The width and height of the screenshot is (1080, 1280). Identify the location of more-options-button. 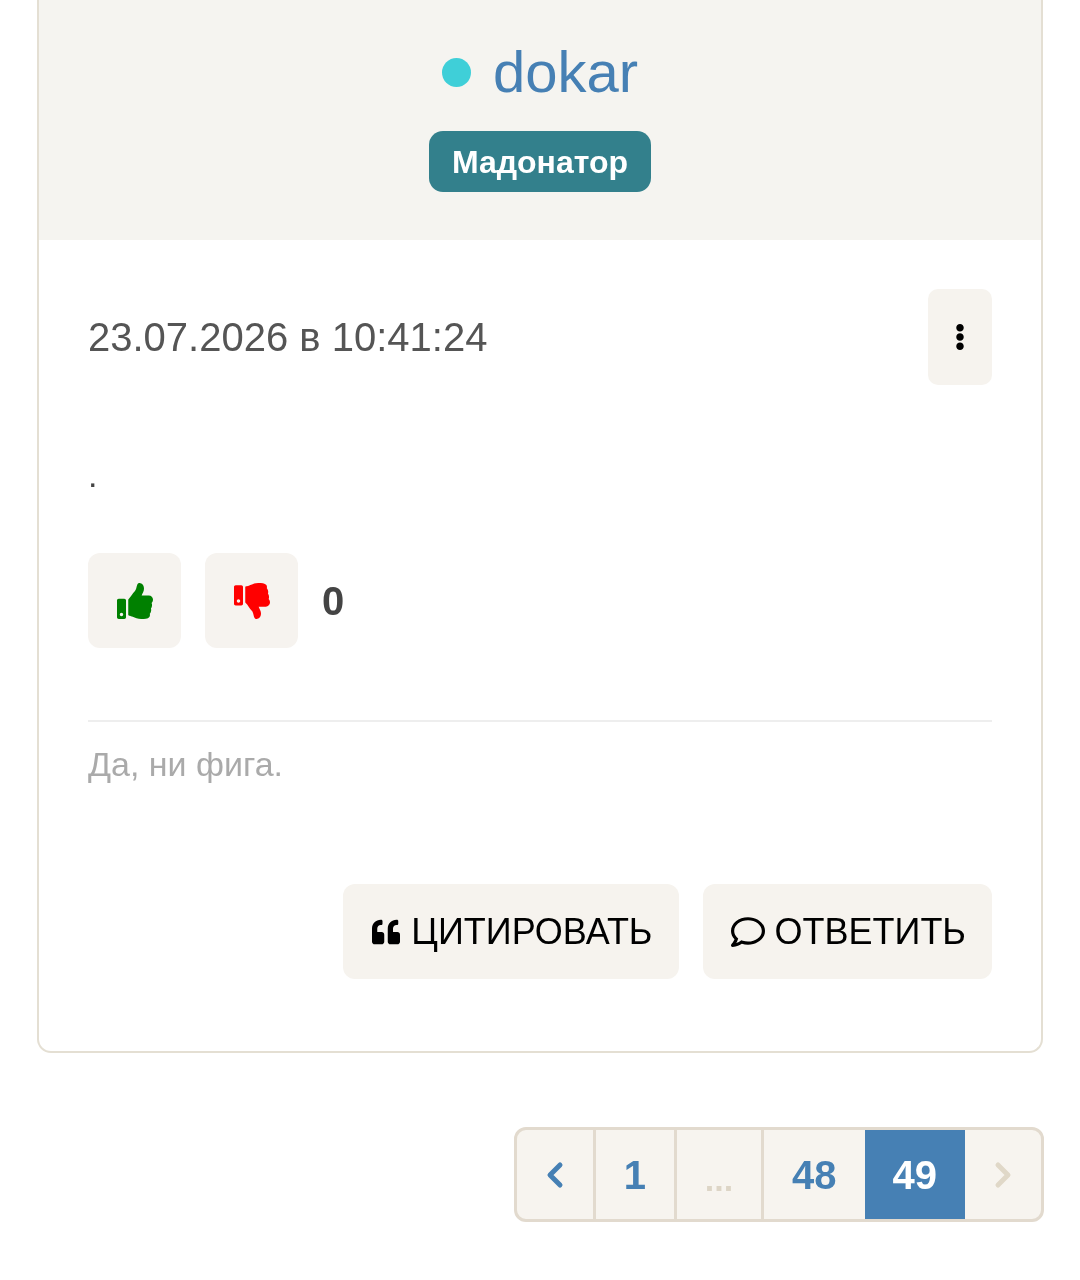
(960, 337).